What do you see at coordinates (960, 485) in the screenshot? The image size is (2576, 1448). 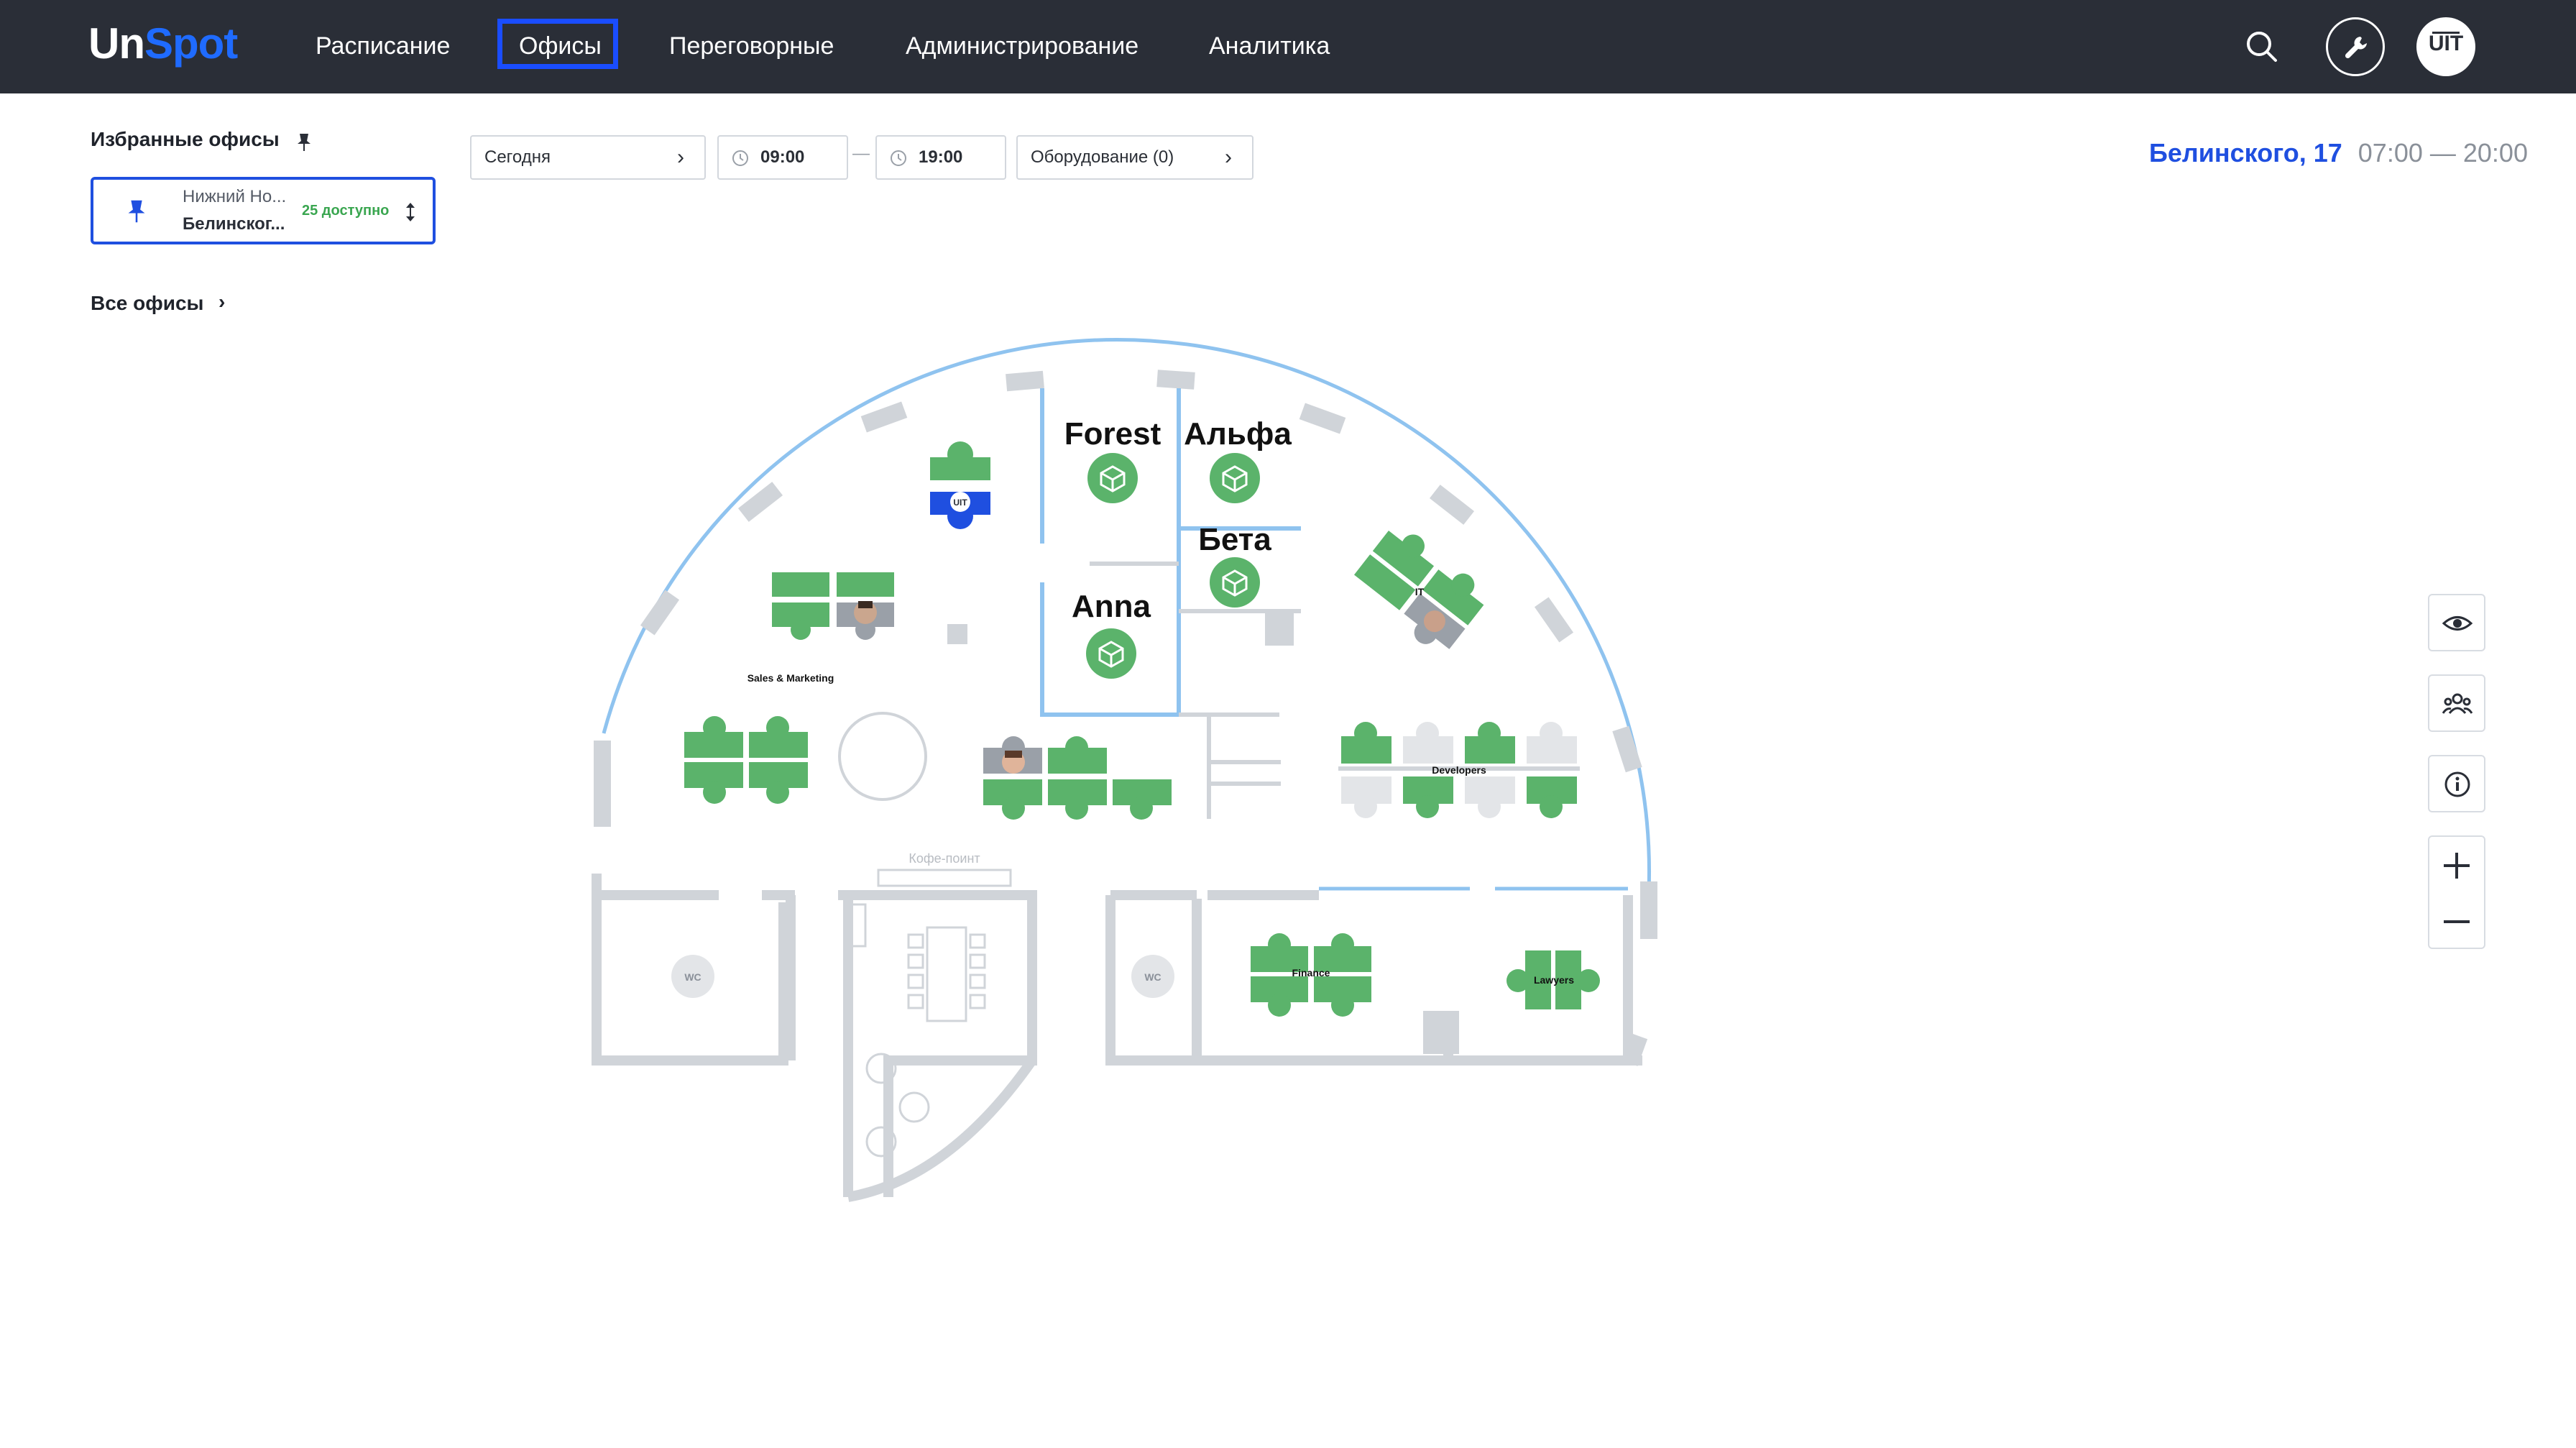 I see `desk-booked-user: UIT` at bounding box center [960, 485].